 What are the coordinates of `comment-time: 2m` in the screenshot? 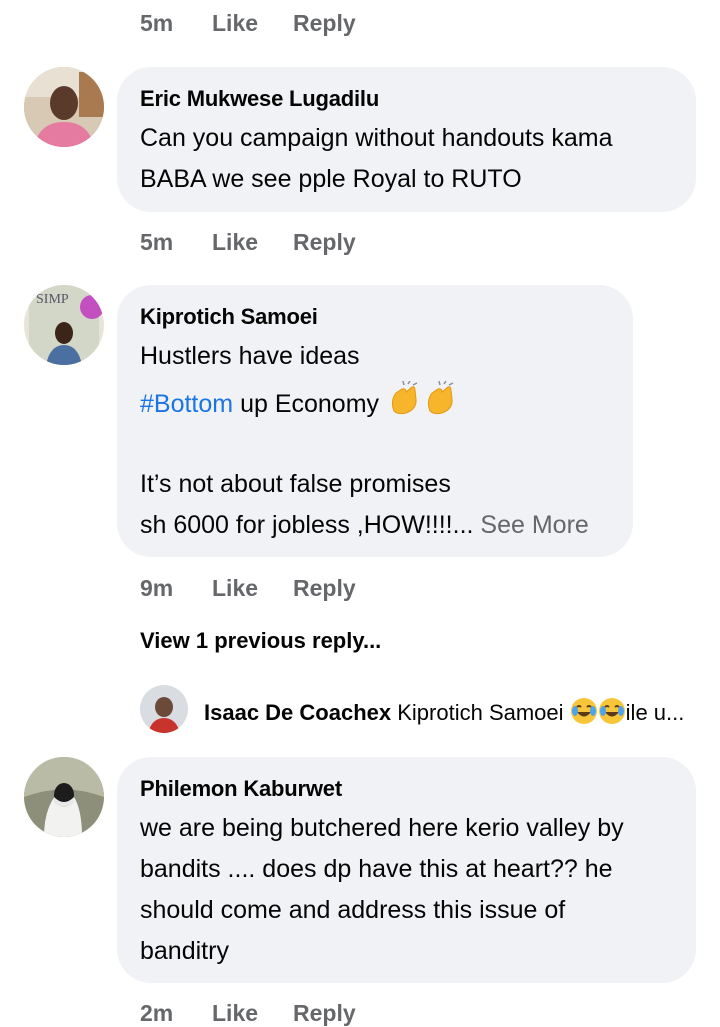 It's located at (157, 1013).